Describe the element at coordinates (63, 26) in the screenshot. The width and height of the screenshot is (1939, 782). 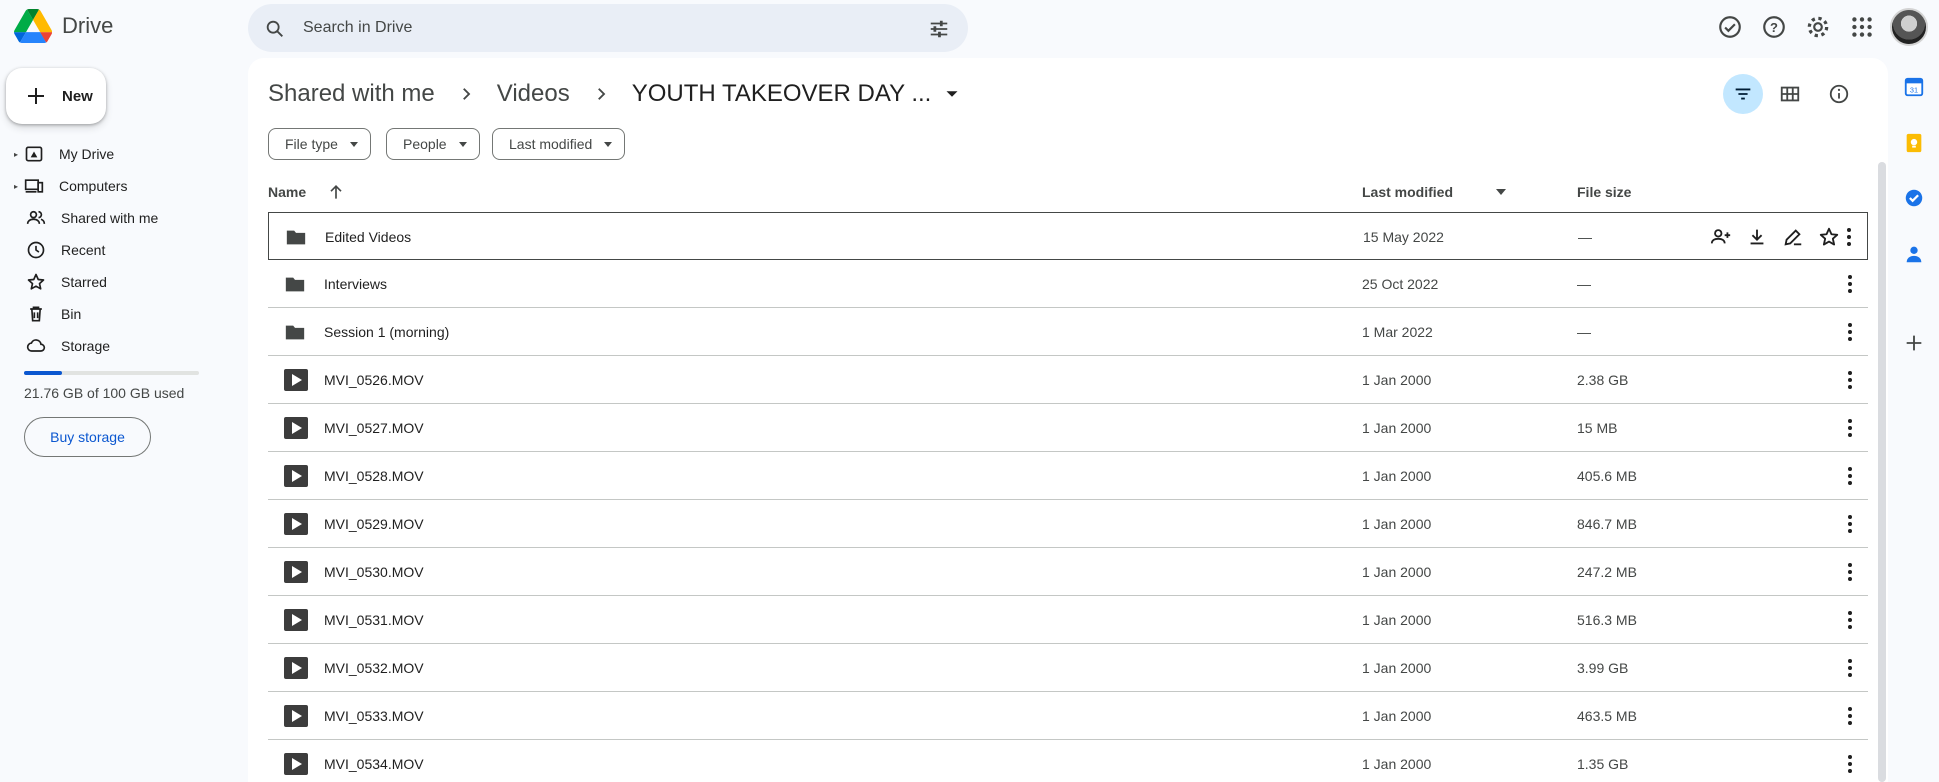
I see `drive-logo: Drive` at that location.